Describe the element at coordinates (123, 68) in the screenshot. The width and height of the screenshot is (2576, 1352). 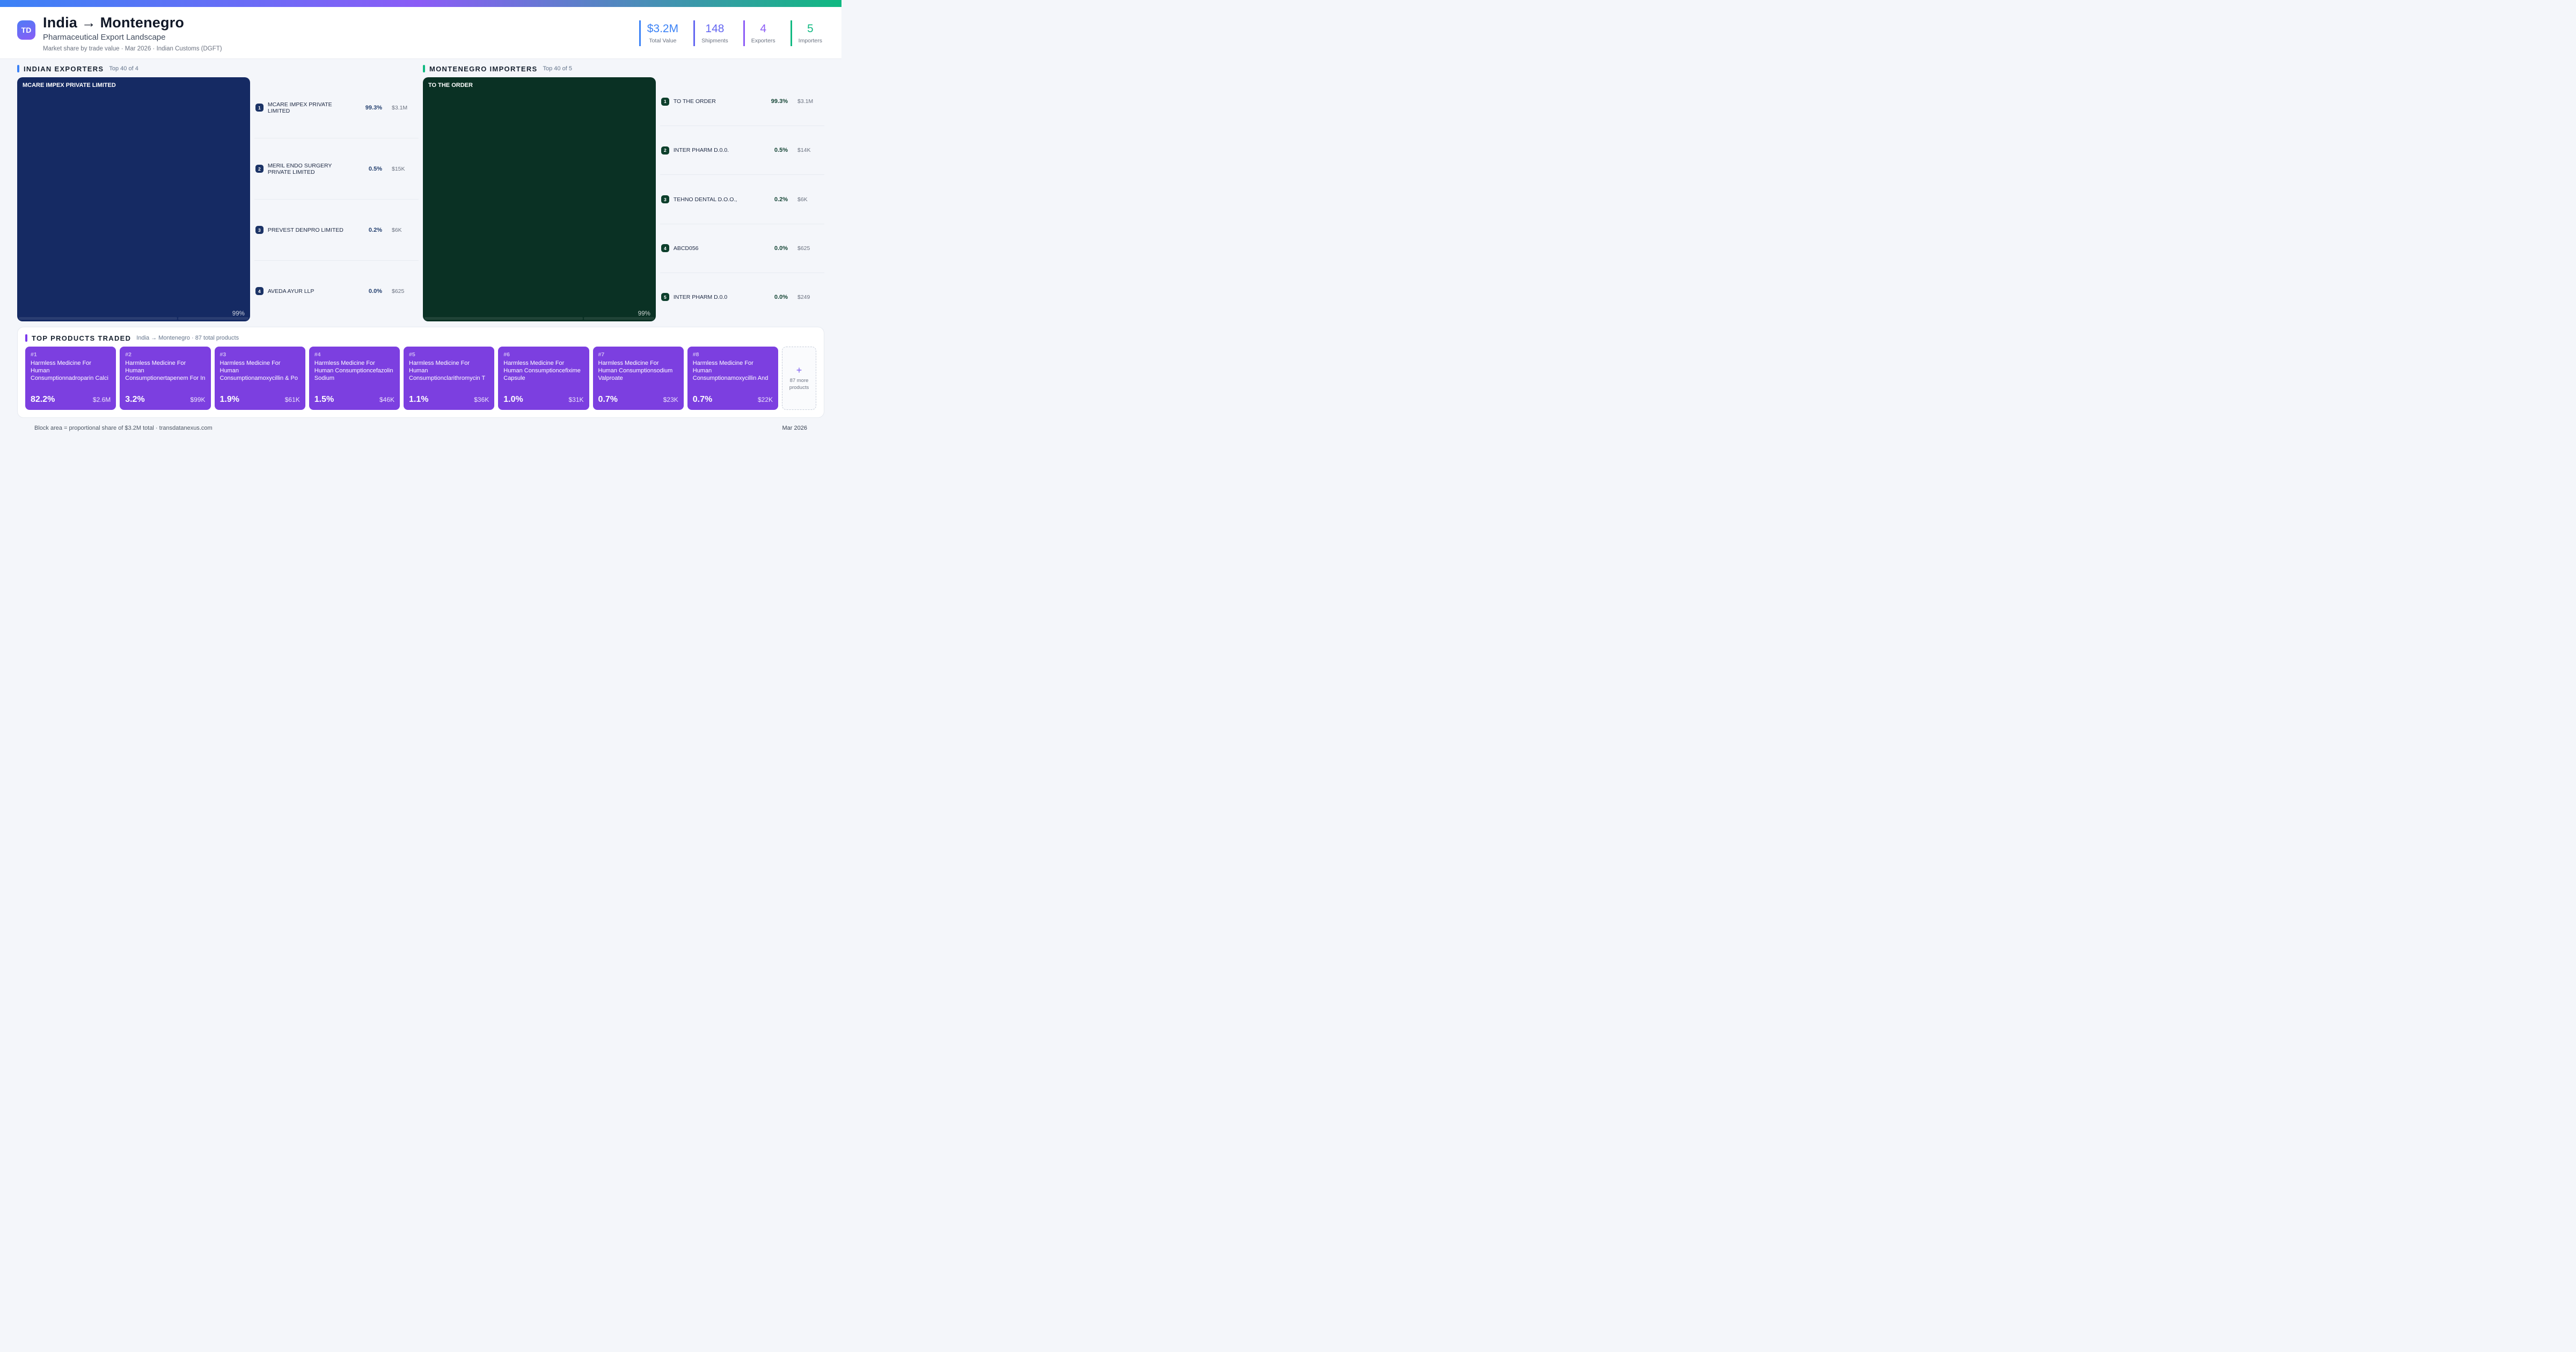
I see `exporters-subtitle: Top 40 of 4` at that location.